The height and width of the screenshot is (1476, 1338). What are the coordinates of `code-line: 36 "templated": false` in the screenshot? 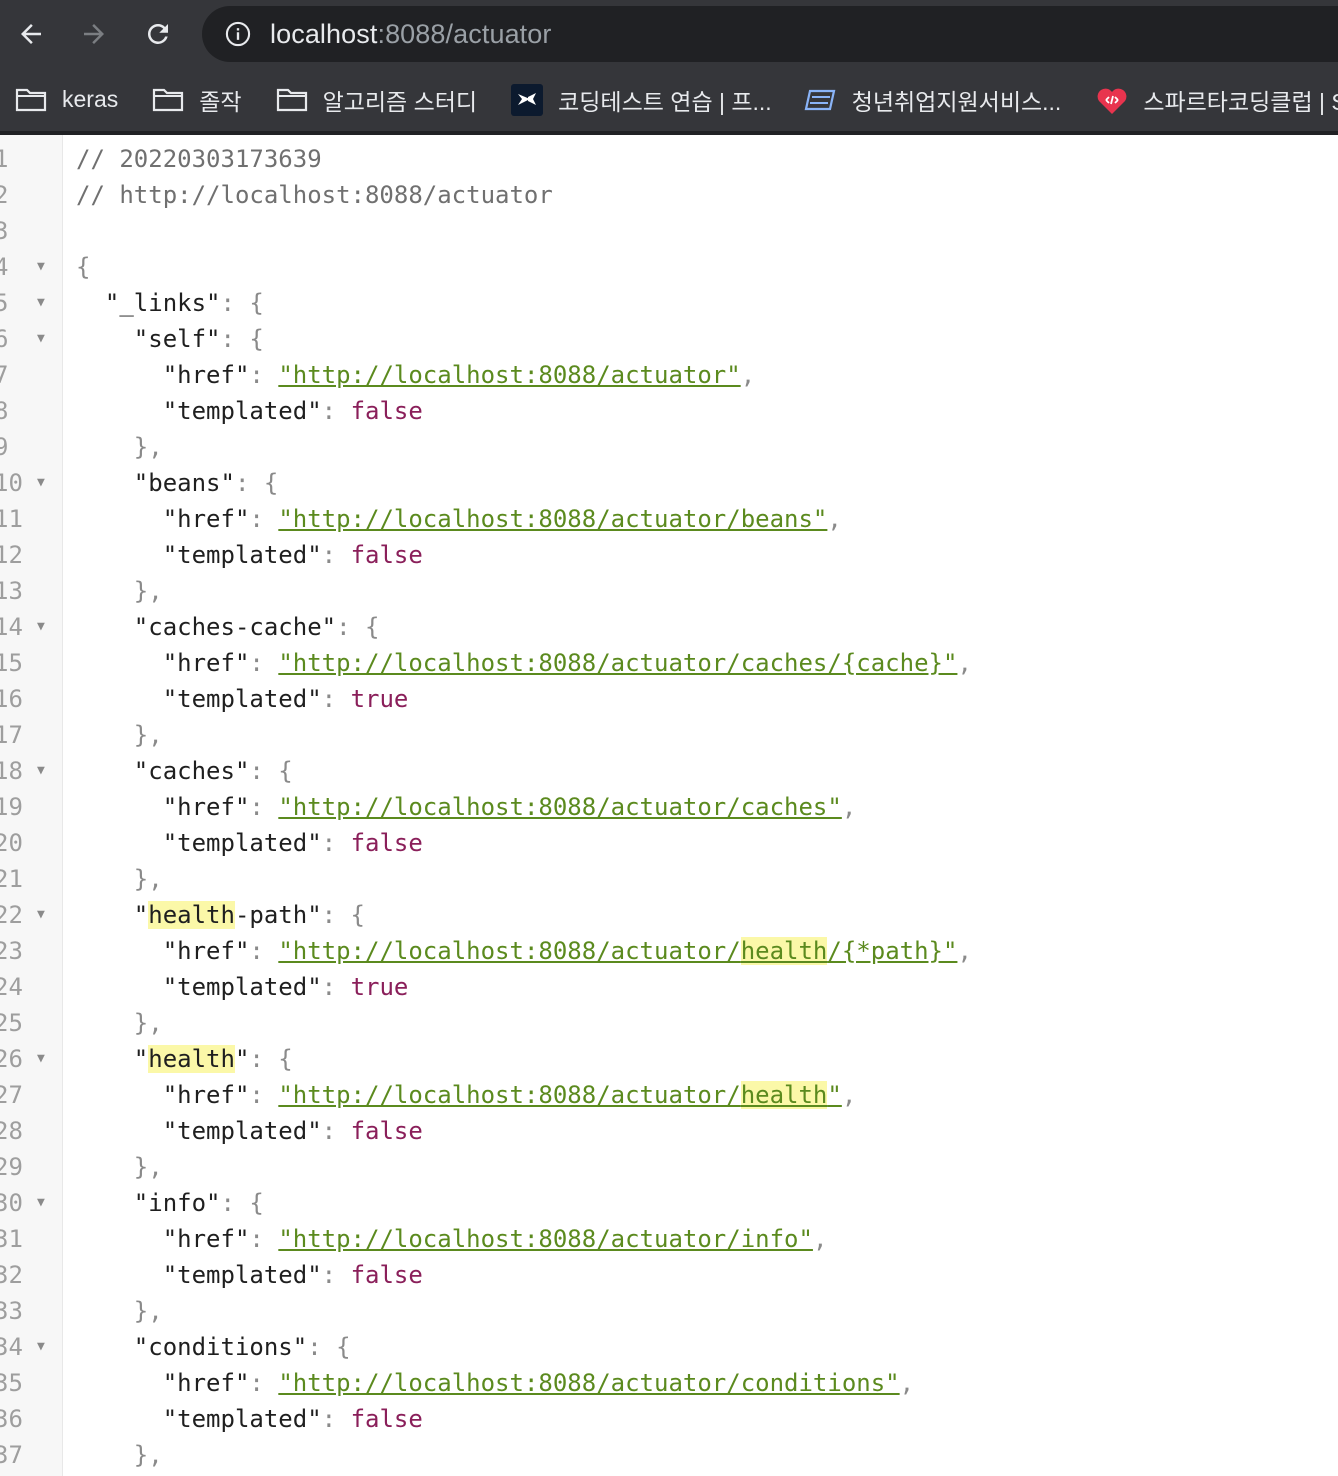 It's located at (669, 1419).